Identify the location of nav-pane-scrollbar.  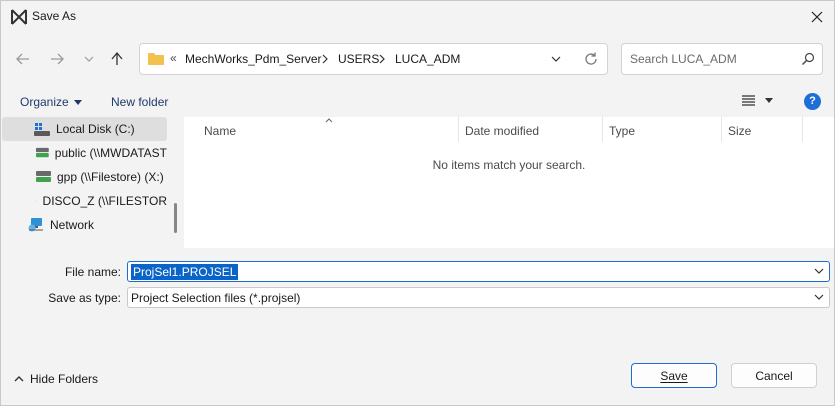
(175, 218).